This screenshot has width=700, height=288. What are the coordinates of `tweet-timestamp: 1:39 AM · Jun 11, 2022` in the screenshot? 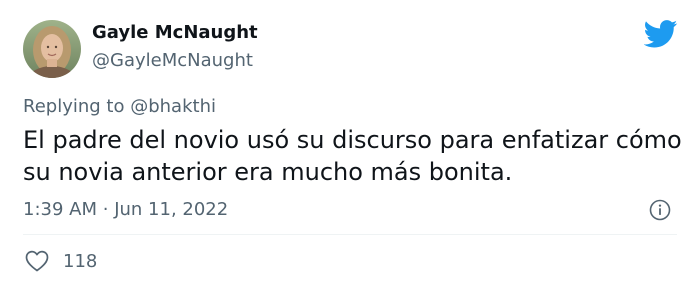 It's located at (125, 209).